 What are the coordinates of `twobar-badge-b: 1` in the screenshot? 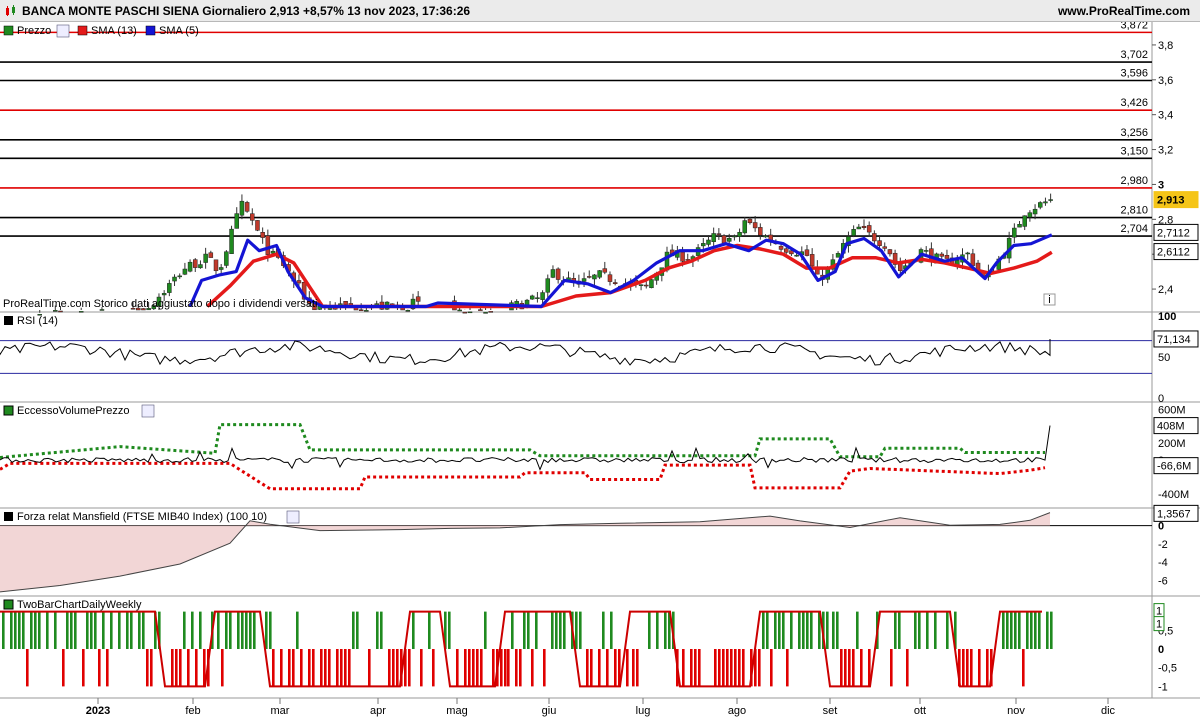 It's located at (1159, 625).